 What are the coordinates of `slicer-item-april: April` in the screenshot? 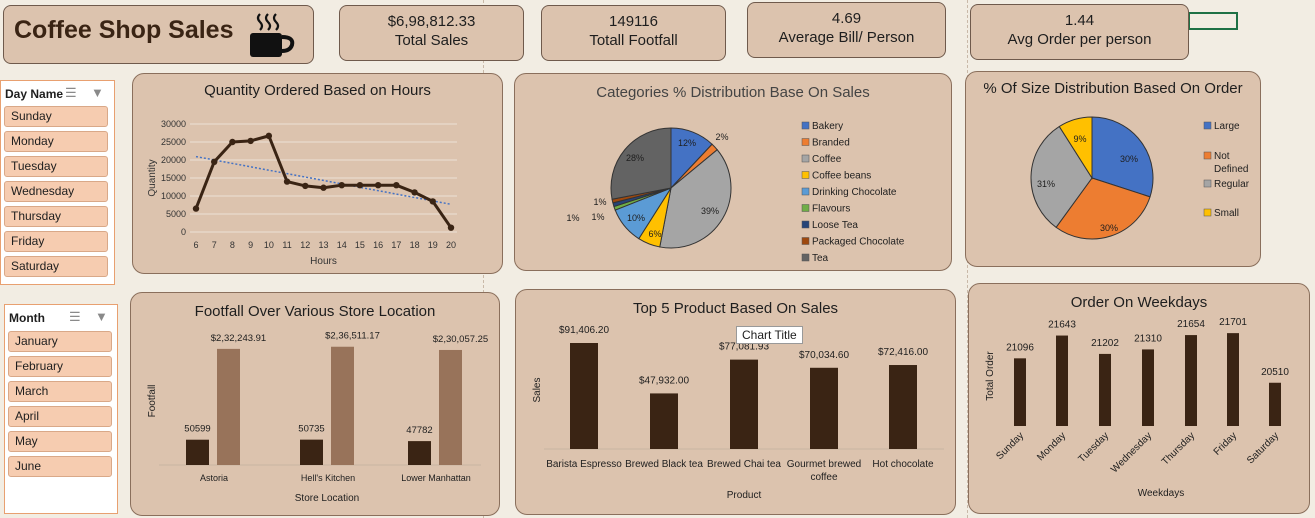 It's located at (60, 416).